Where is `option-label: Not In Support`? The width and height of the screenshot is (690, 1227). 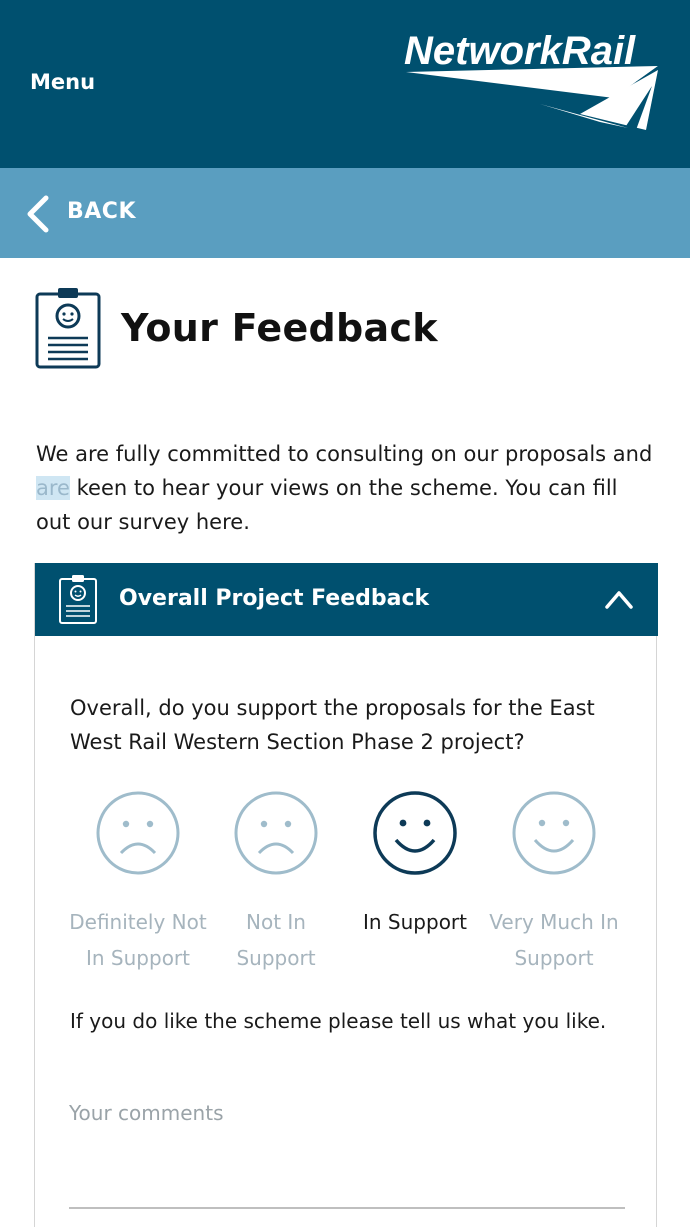 option-label: Not In Support is located at coordinates (276, 940).